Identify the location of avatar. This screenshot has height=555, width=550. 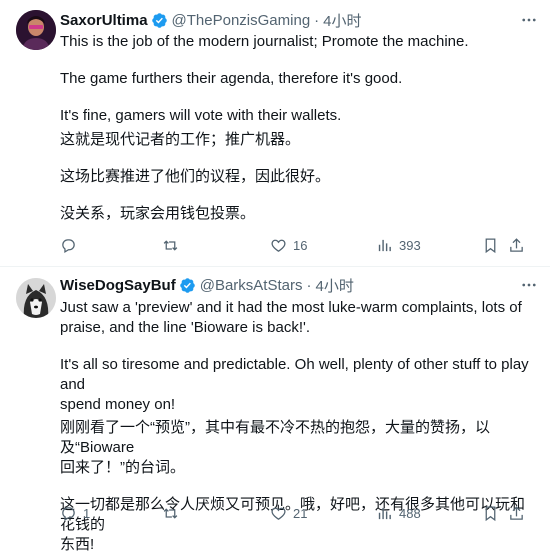
(36, 30).